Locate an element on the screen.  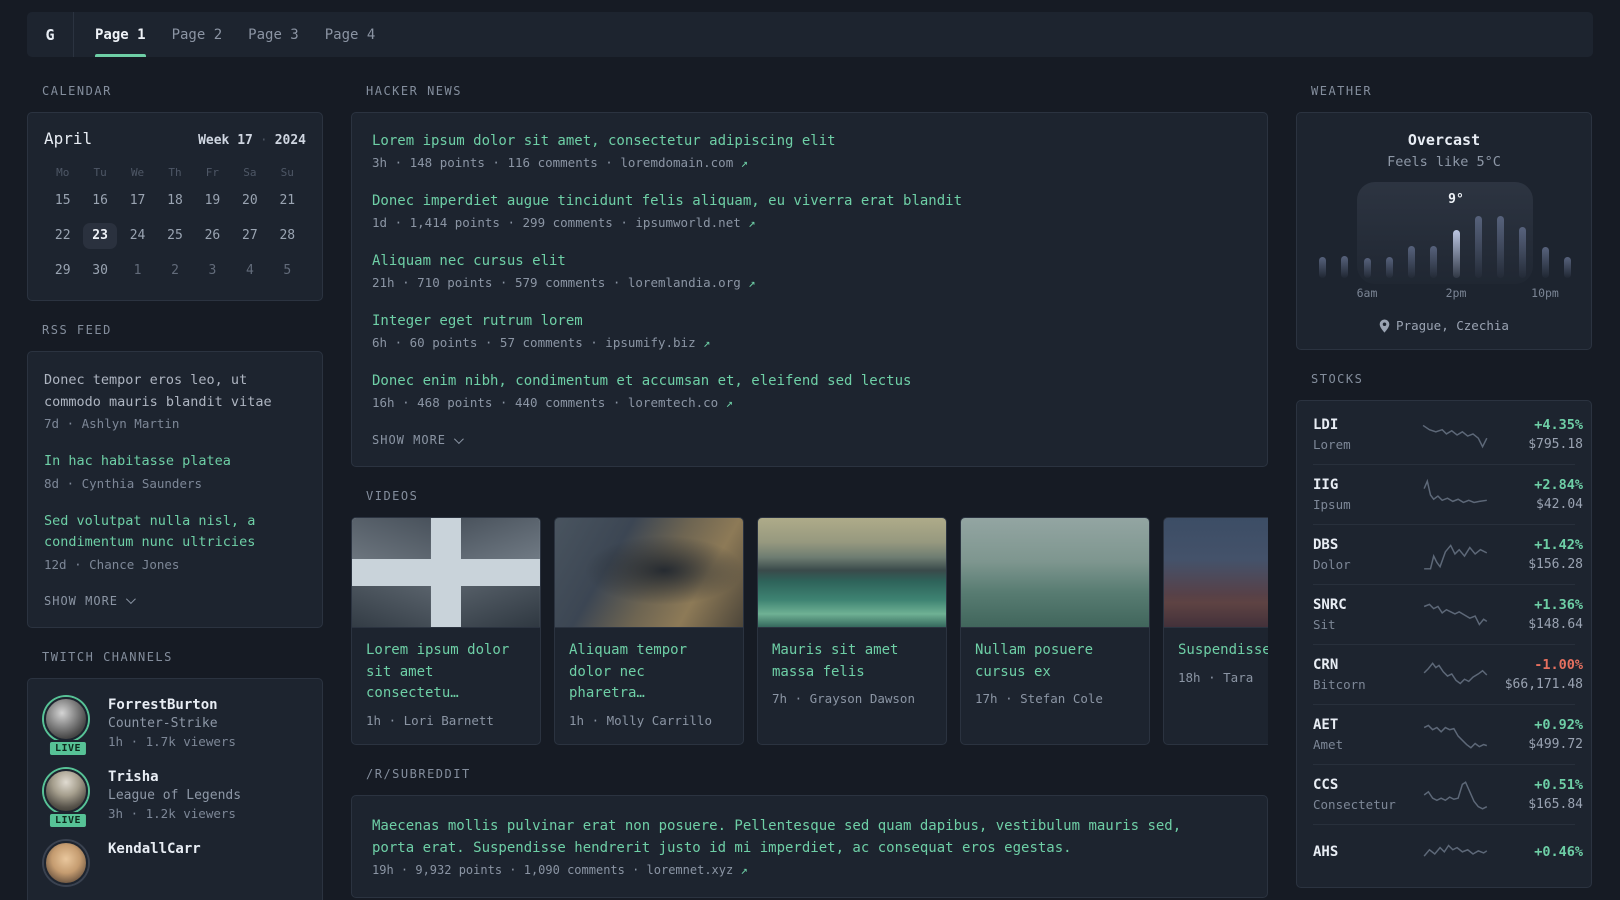
stock-change: -1.00% is located at coordinates (1558, 665).